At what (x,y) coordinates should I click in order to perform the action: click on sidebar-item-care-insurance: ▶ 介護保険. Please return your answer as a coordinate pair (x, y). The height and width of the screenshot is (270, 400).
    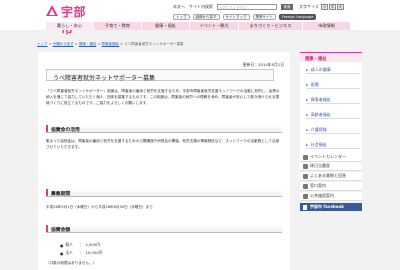
    Looking at the image, I should click on (333, 130).